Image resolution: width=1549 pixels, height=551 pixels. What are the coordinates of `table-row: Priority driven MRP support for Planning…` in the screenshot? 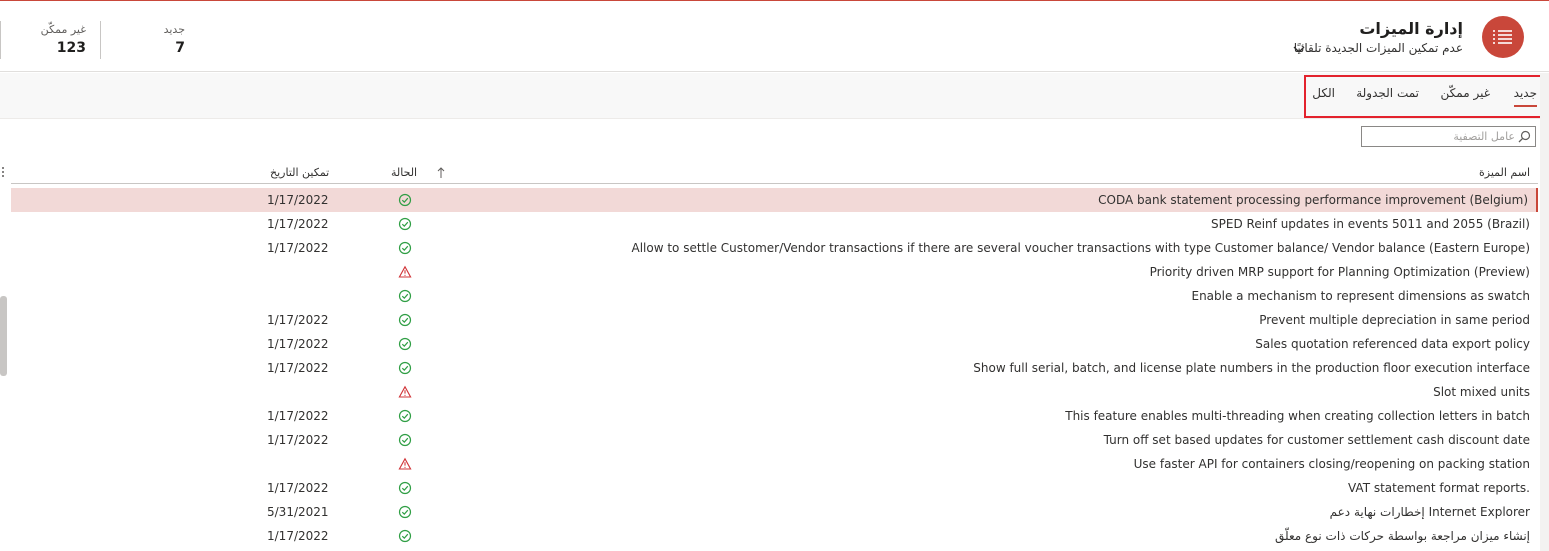 It's located at (774, 272).